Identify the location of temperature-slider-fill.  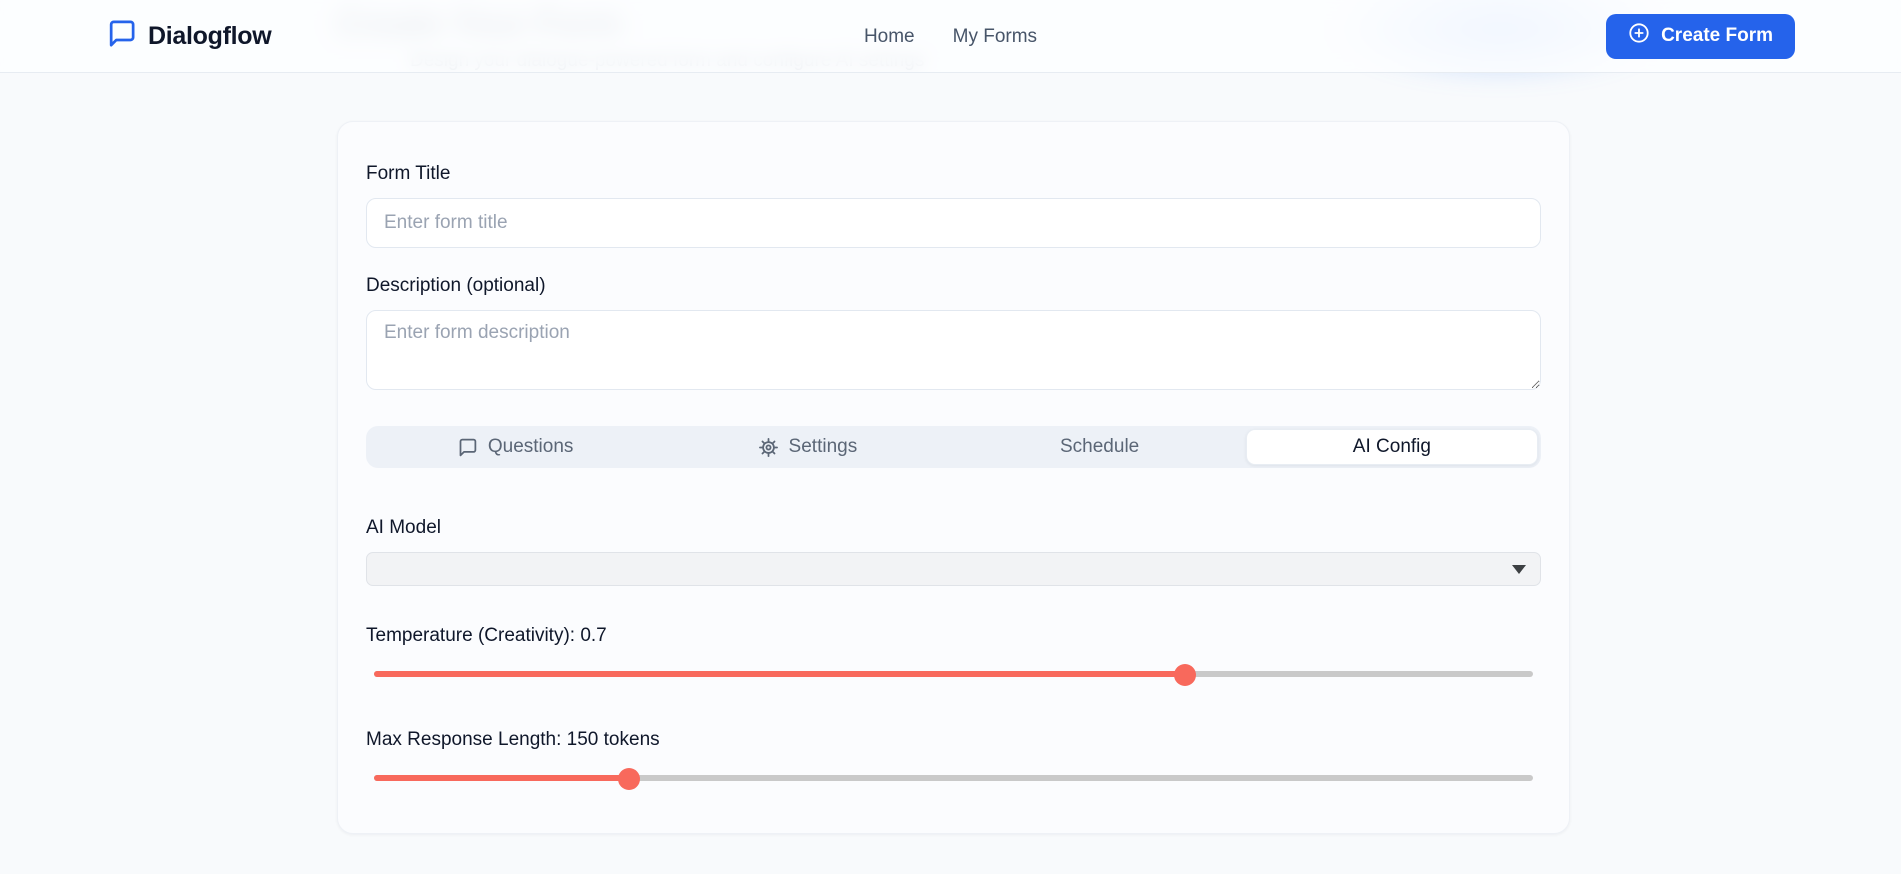
(780, 674).